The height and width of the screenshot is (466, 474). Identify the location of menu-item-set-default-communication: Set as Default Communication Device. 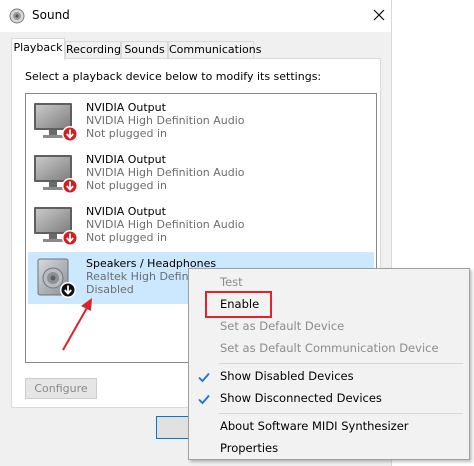
(329, 348).